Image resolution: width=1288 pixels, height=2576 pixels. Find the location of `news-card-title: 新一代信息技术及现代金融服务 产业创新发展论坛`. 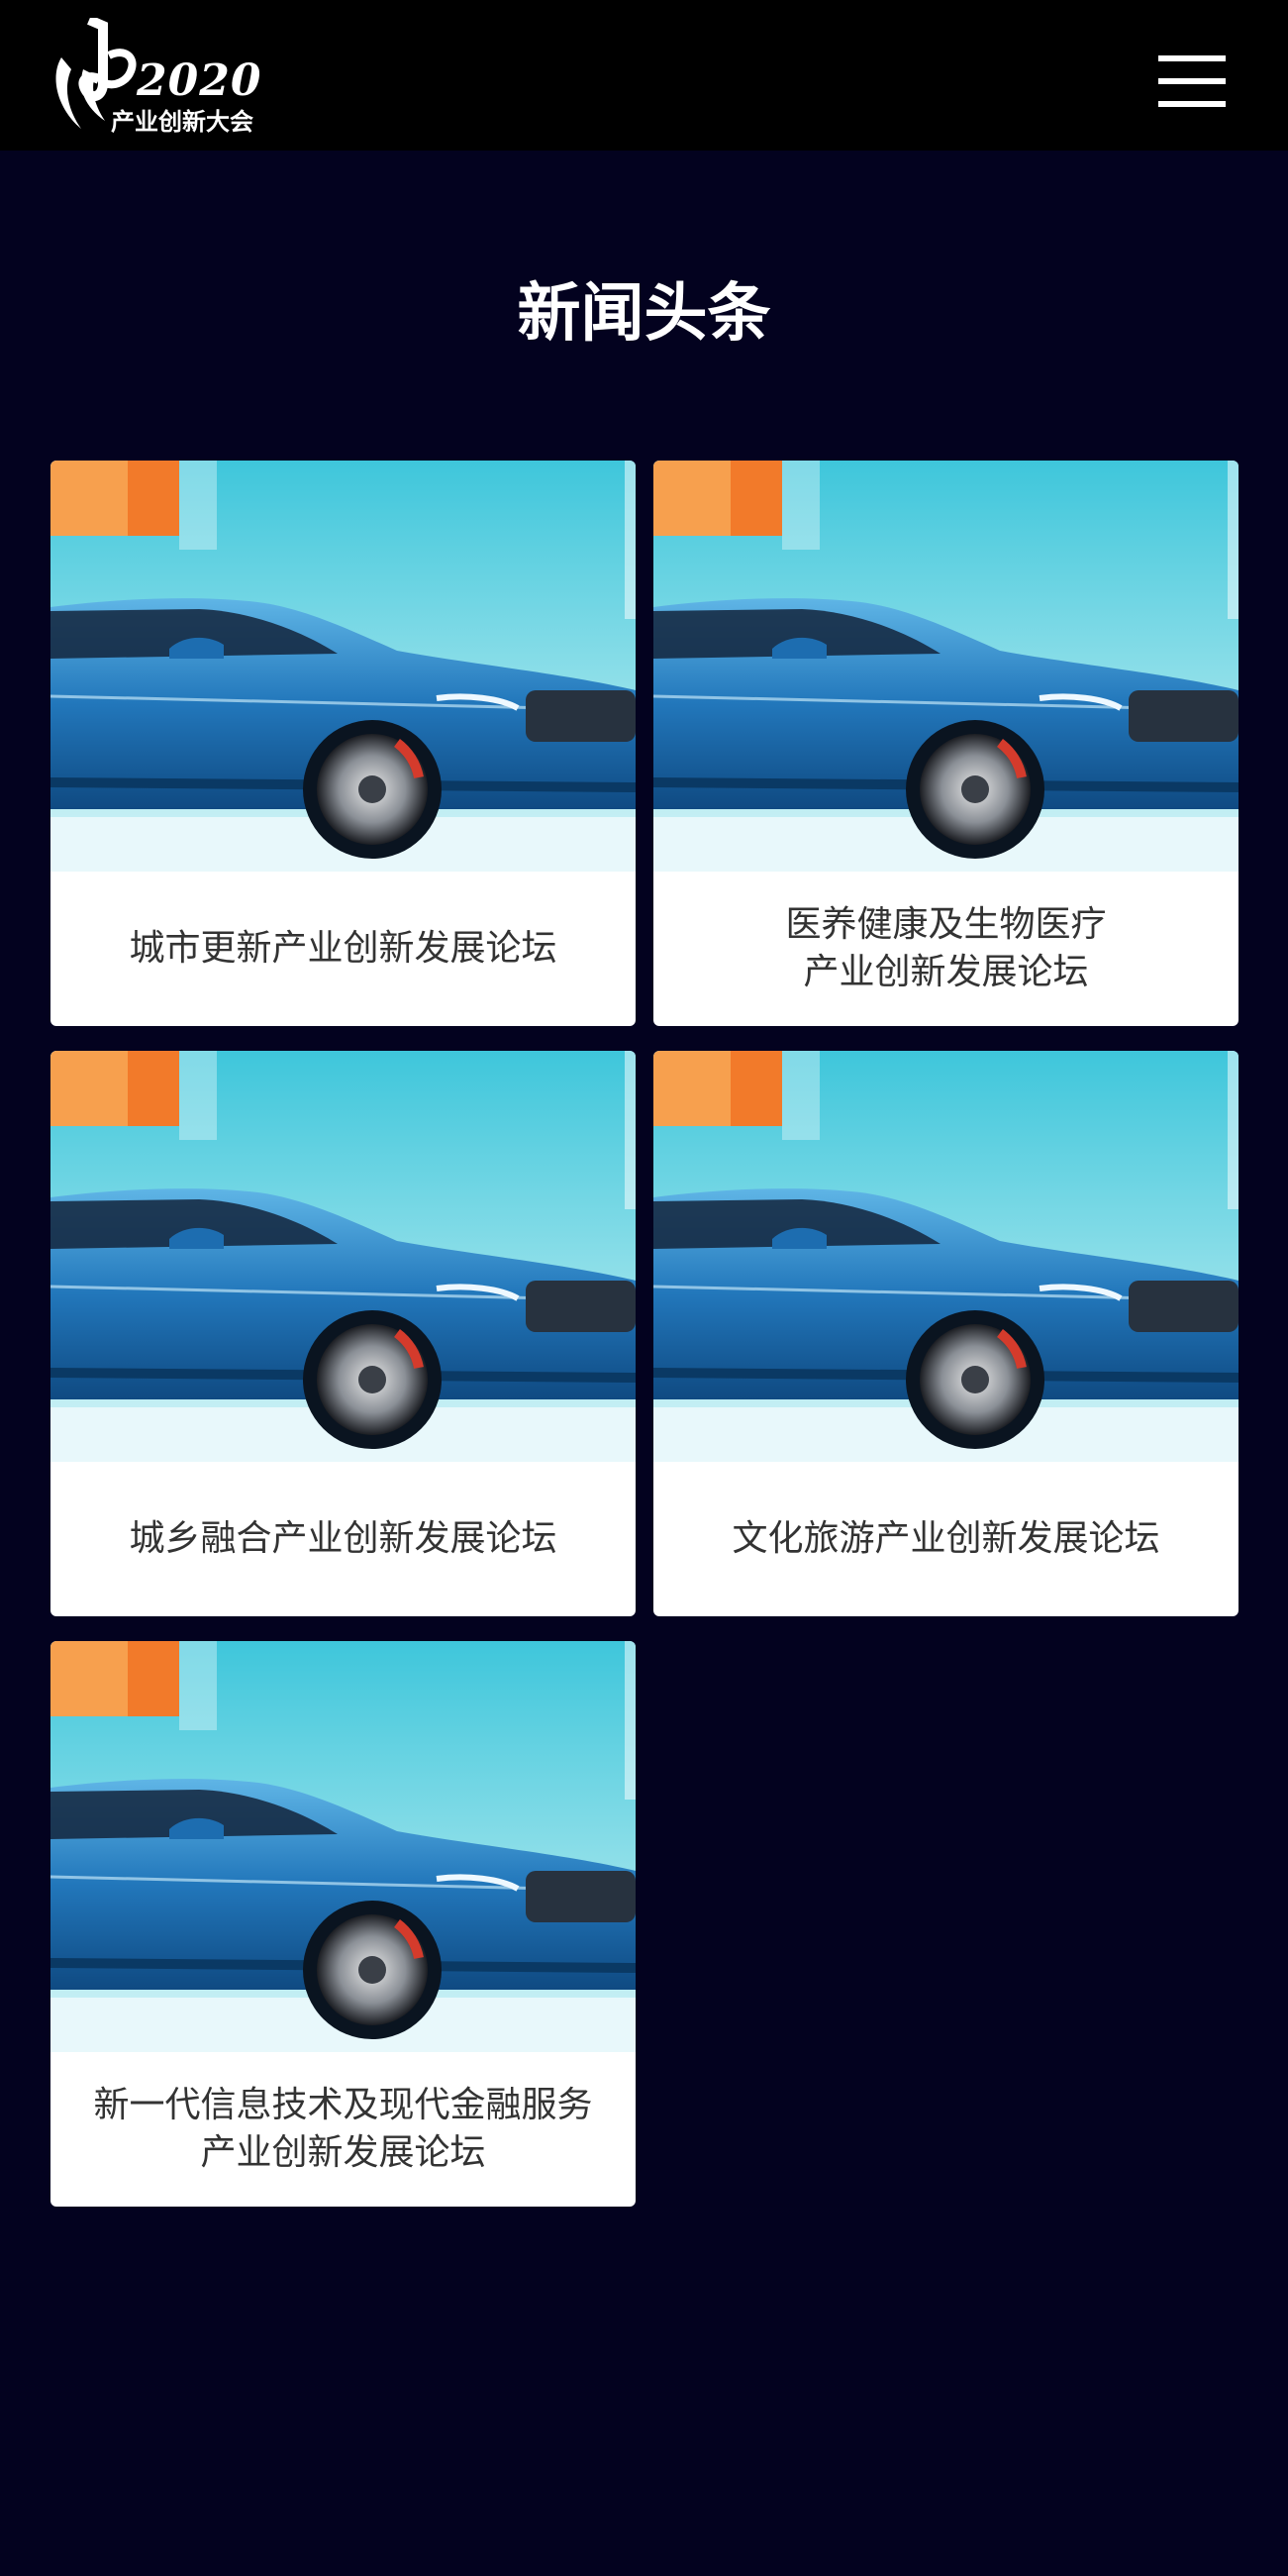

news-card-title: 新一代信息技术及现代金融服务 产业创新发展论坛 is located at coordinates (343, 2129).